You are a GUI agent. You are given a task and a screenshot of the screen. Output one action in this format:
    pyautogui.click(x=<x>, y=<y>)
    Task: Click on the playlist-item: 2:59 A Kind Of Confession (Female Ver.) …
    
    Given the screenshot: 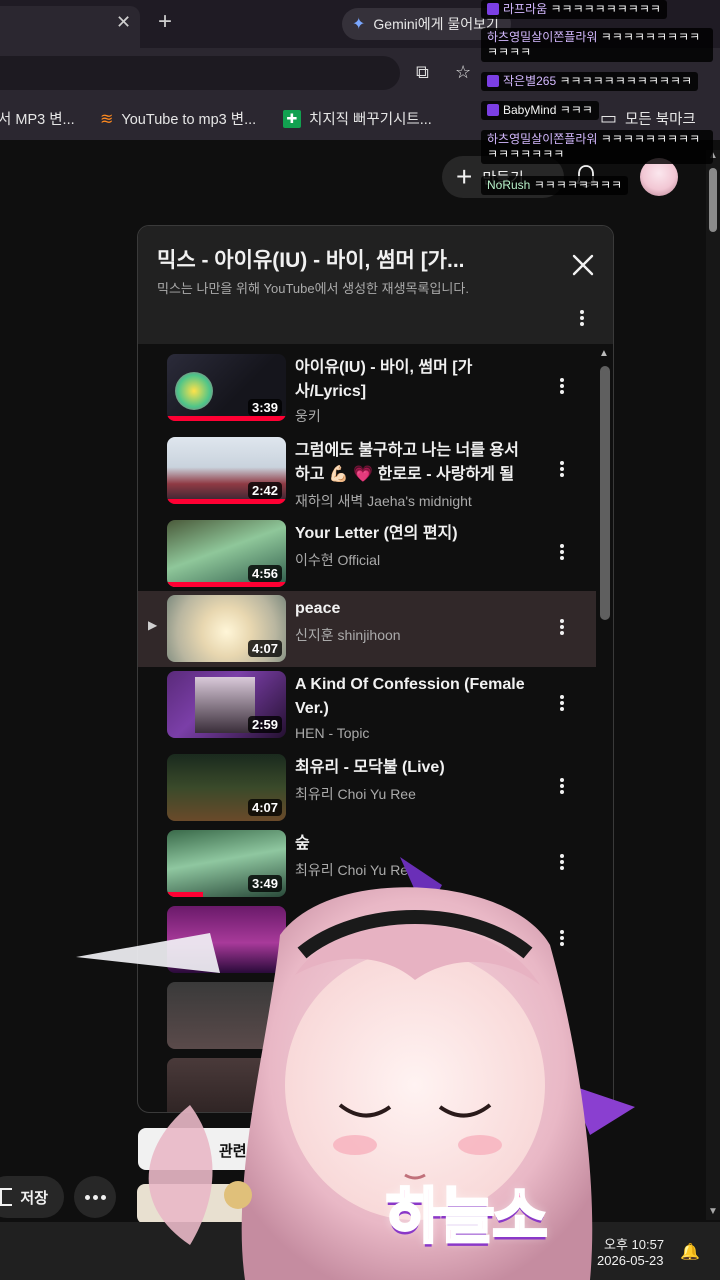 What is the action you would take?
    pyautogui.click(x=367, y=705)
    